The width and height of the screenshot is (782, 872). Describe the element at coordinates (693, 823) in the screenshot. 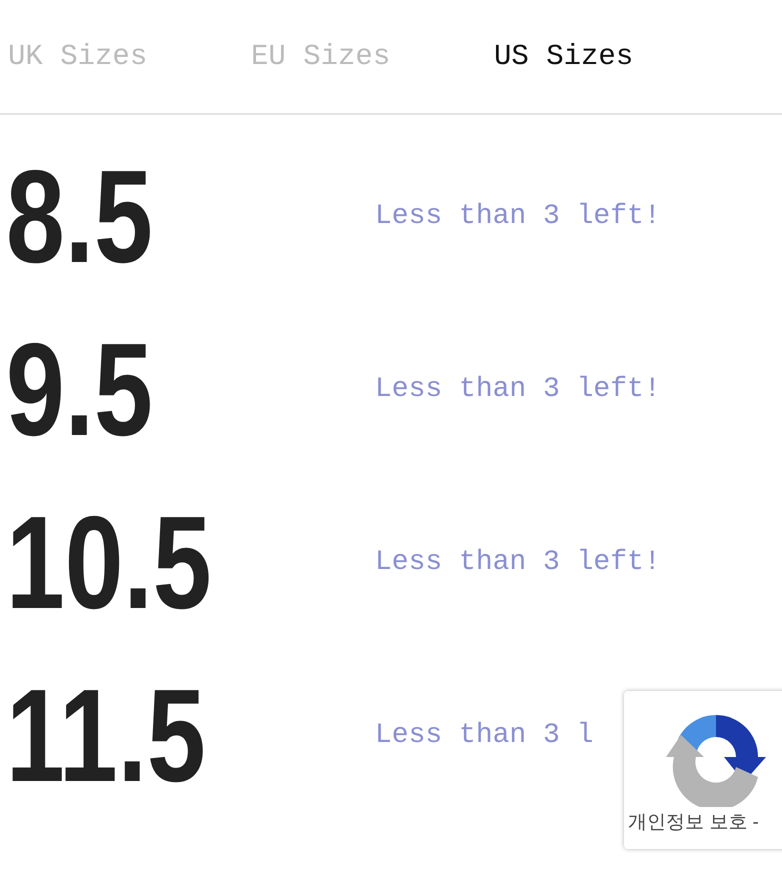

I see `privacy-label: 개인정보 보호 -` at that location.